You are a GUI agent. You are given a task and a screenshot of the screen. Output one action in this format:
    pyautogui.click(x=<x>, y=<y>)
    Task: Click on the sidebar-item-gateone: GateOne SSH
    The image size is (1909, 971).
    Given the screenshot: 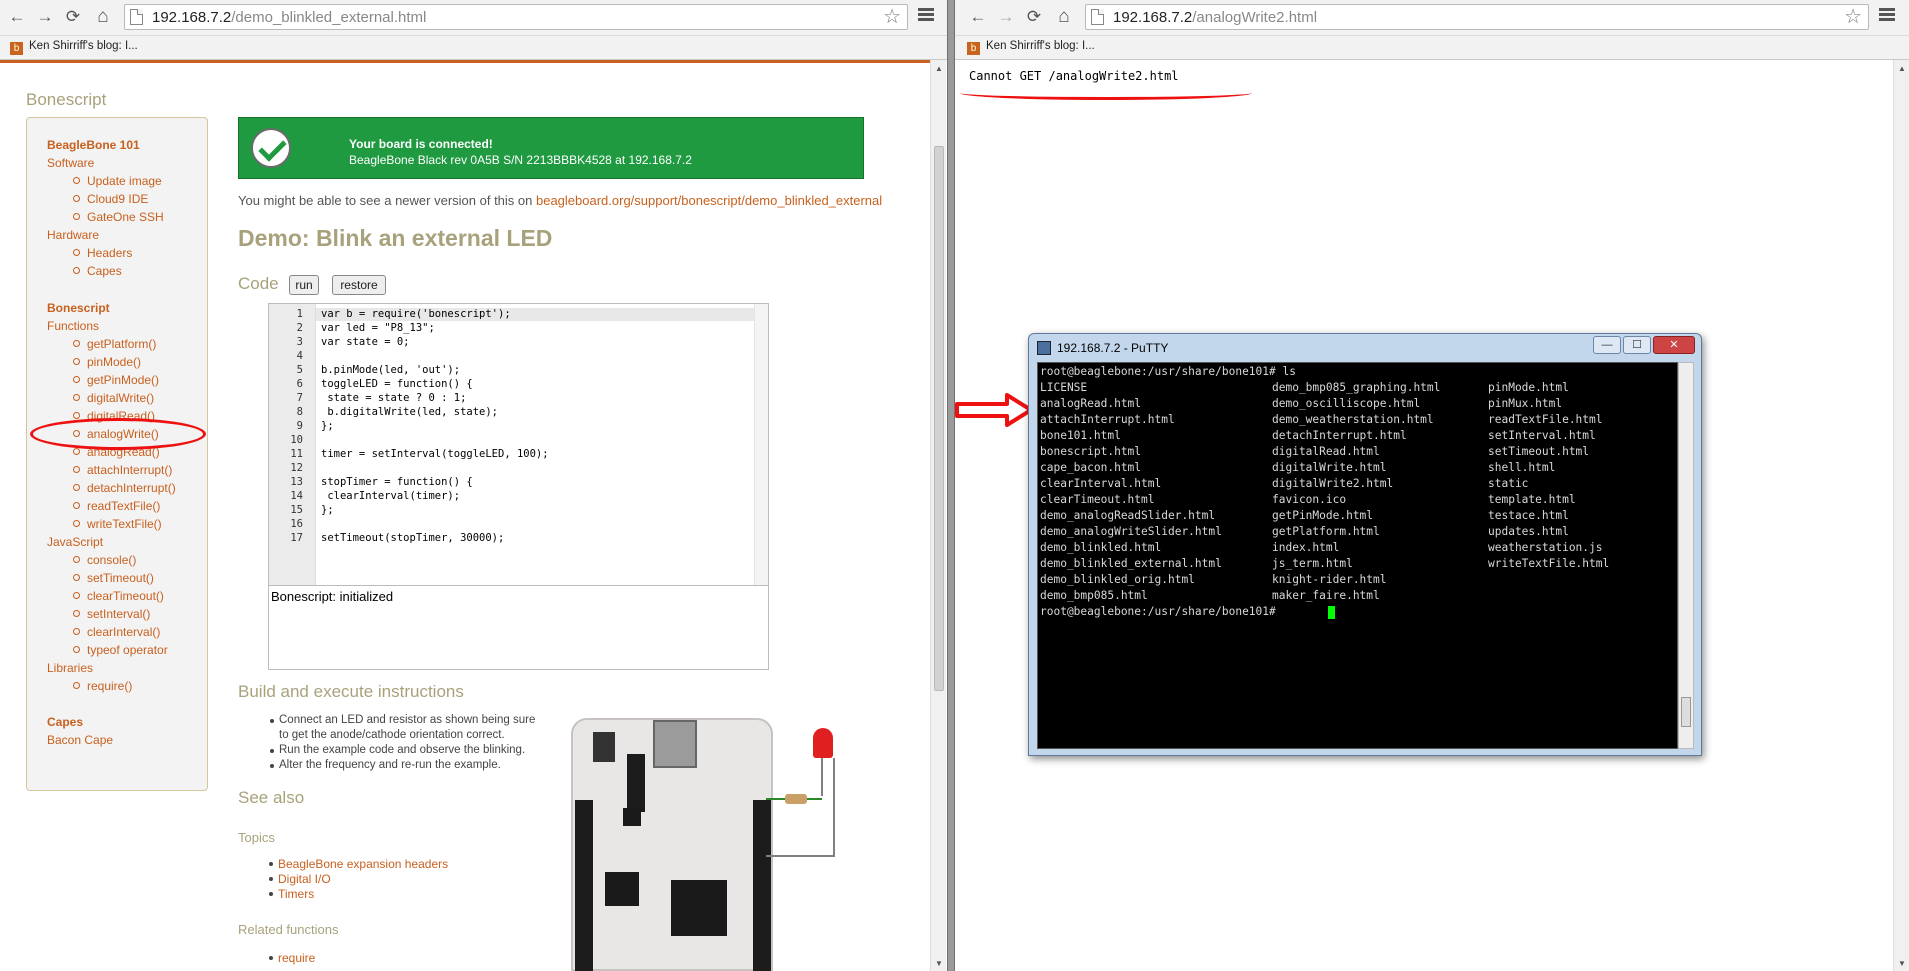 What is the action you would take?
    pyautogui.click(x=118, y=217)
    